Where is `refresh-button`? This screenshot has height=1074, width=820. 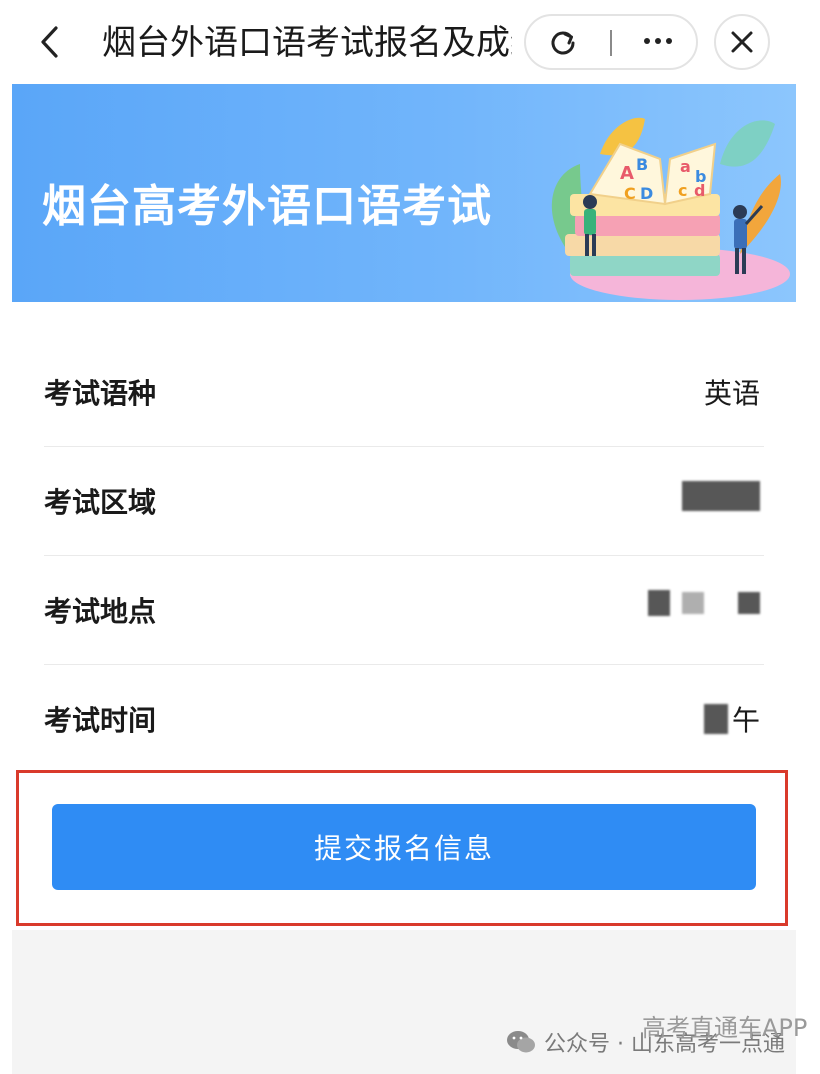
refresh-button is located at coordinates (563, 43).